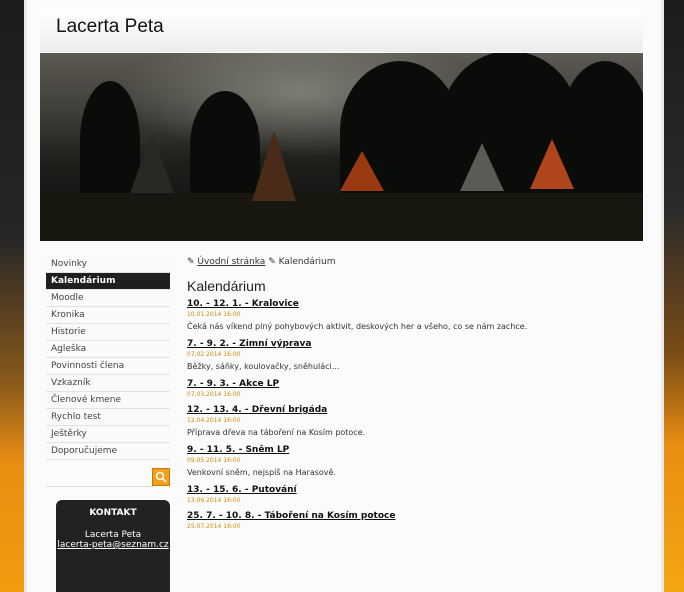 This screenshot has width=684, height=592. I want to click on event-title-link: 7. - 9. 2. - Zimní výprava, so click(409, 344).